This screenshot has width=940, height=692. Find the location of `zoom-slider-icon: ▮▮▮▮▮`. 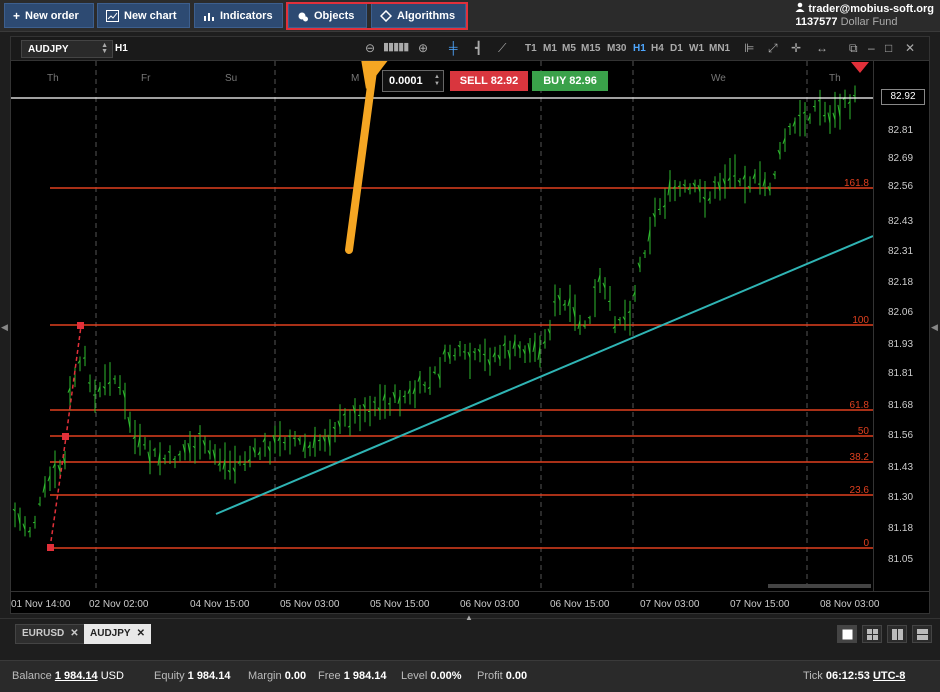

zoom-slider-icon: ▮▮▮▮▮ is located at coordinates (396, 46).